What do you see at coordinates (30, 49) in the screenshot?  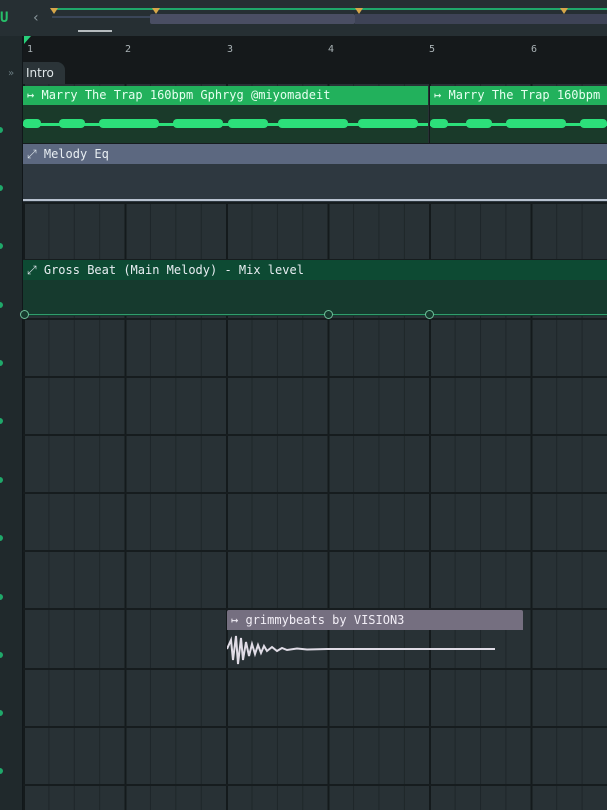 I see `bar-number: 1` at bounding box center [30, 49].